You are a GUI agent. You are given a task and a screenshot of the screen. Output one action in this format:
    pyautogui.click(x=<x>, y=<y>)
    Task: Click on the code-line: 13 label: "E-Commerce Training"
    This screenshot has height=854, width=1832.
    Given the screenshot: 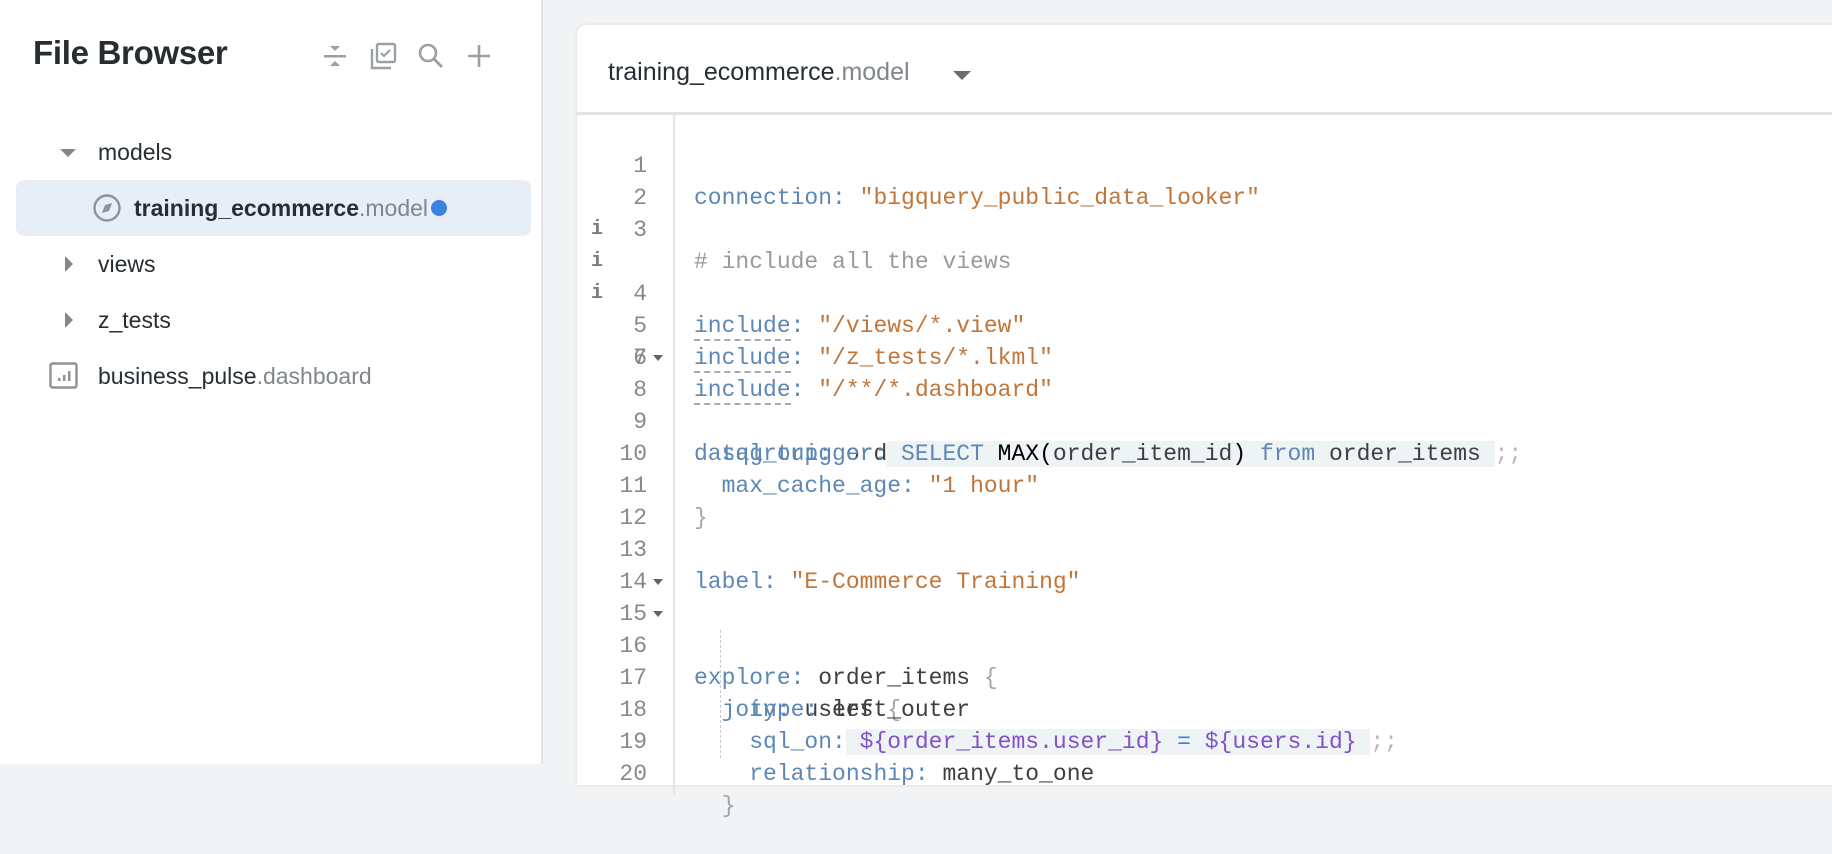 What is the action you would take?
    pyautogui.click(x=1202, y=548)
    